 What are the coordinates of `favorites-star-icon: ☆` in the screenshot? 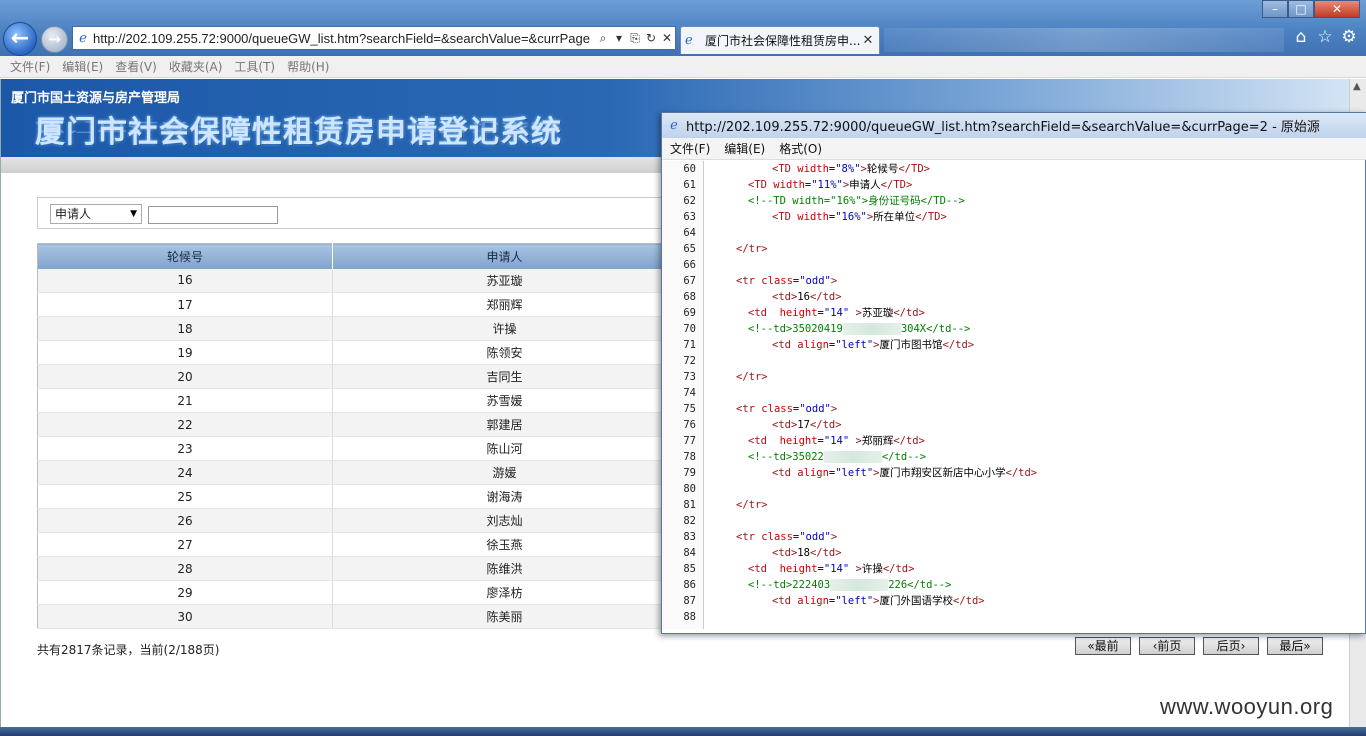 It's located at (1325, 38).